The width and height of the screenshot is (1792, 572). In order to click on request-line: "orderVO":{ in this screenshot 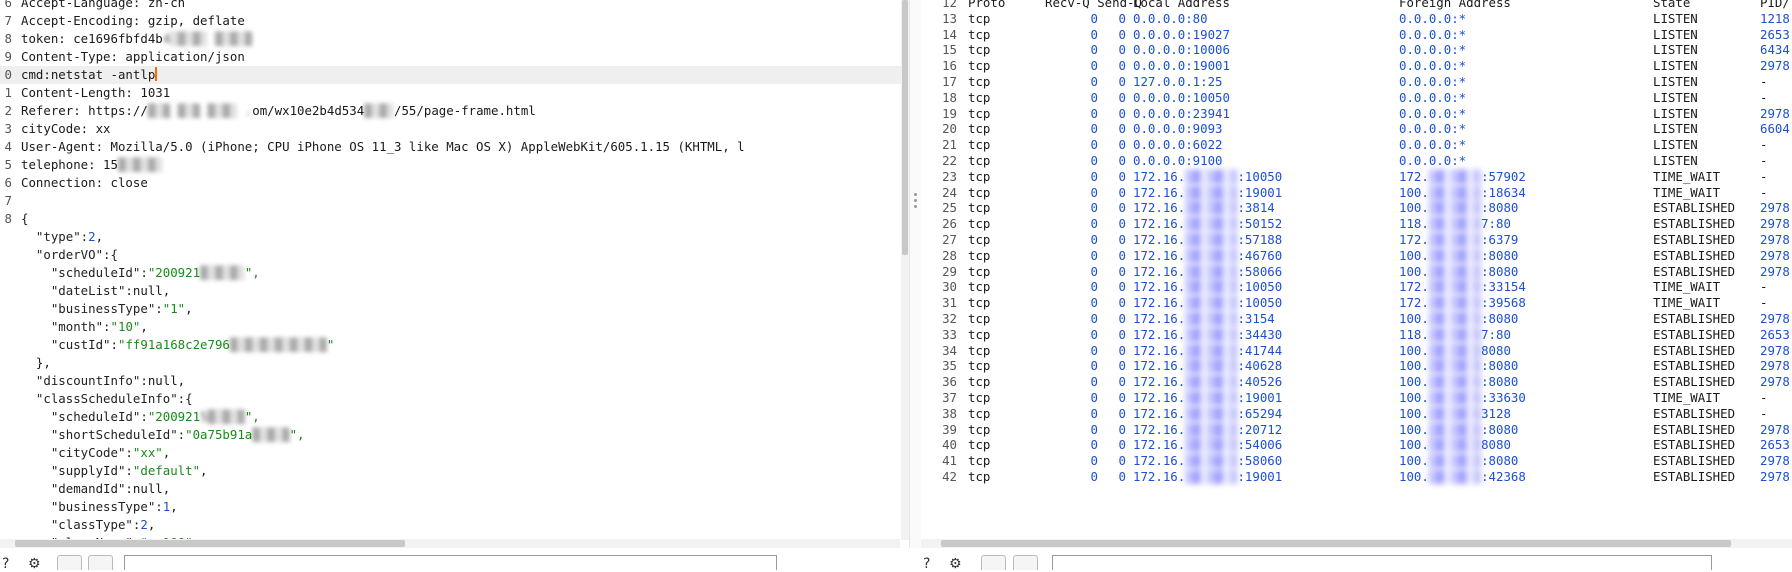, I will do `click(454, 255)`.